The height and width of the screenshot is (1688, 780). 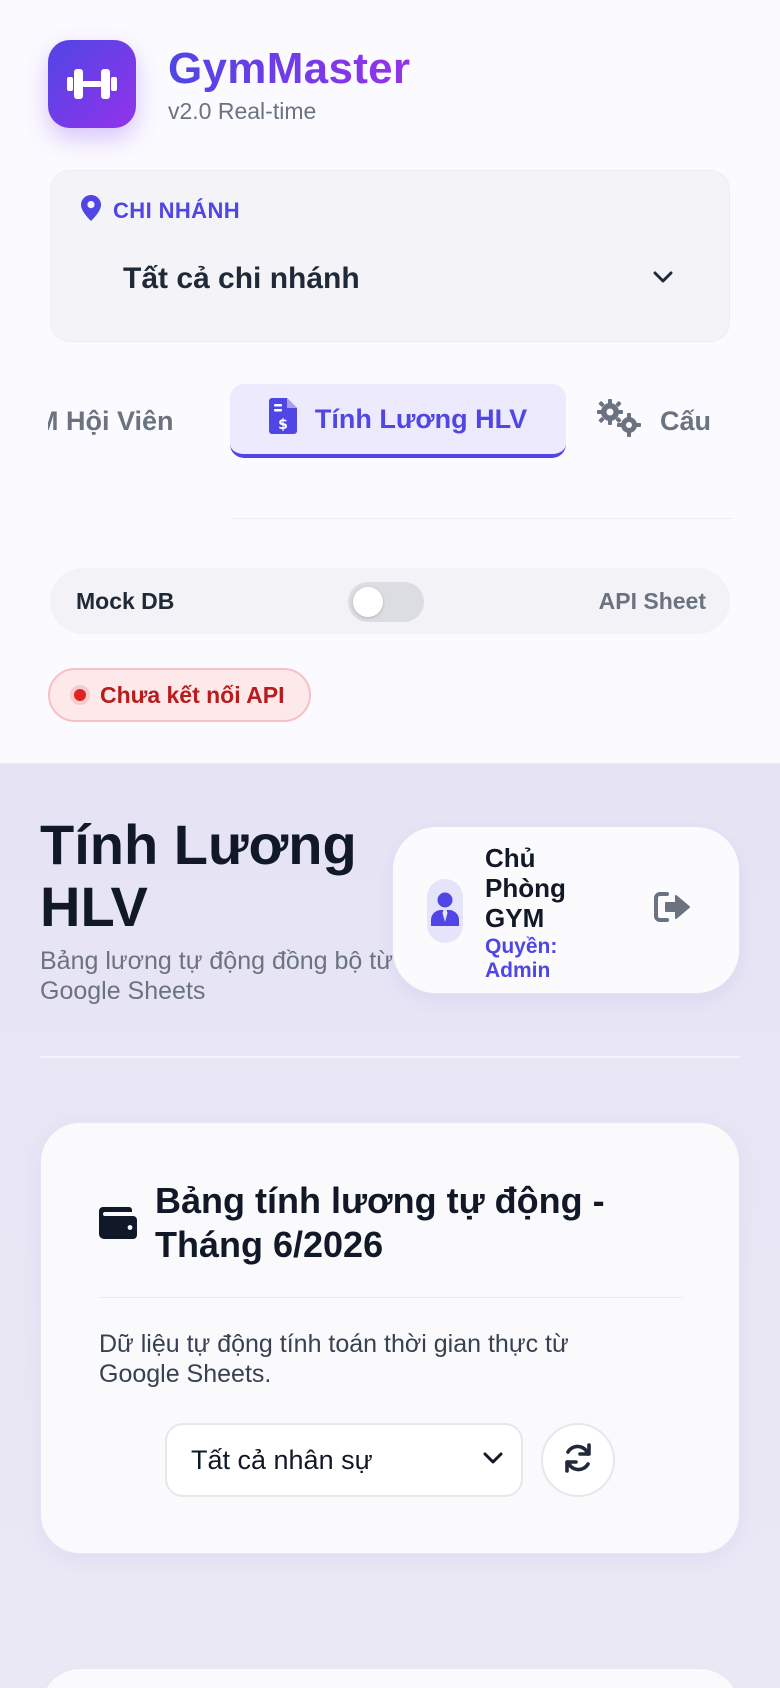 I want to click on tab-config-label: Cấu, so click(x=686, y=420).